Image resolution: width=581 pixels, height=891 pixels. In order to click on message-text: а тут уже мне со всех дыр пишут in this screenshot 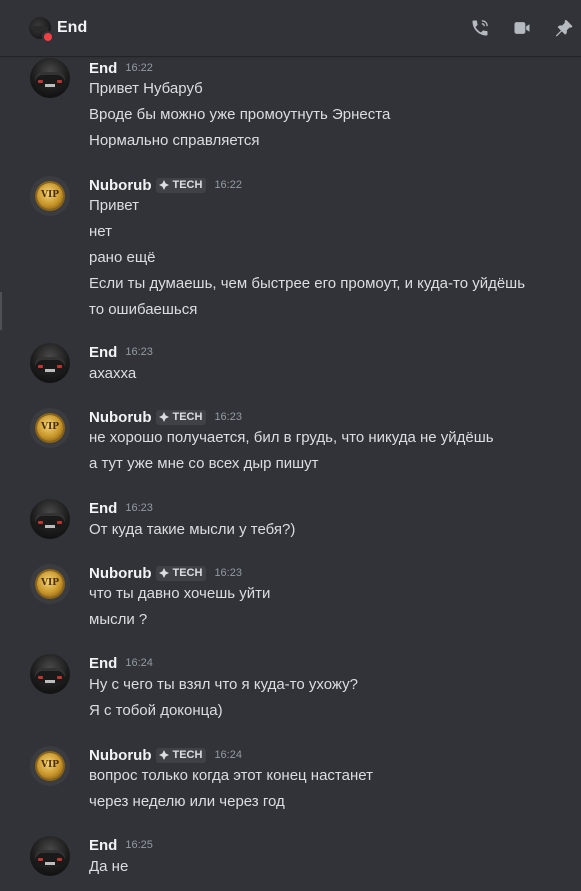, I will do `click(204, 463)`.